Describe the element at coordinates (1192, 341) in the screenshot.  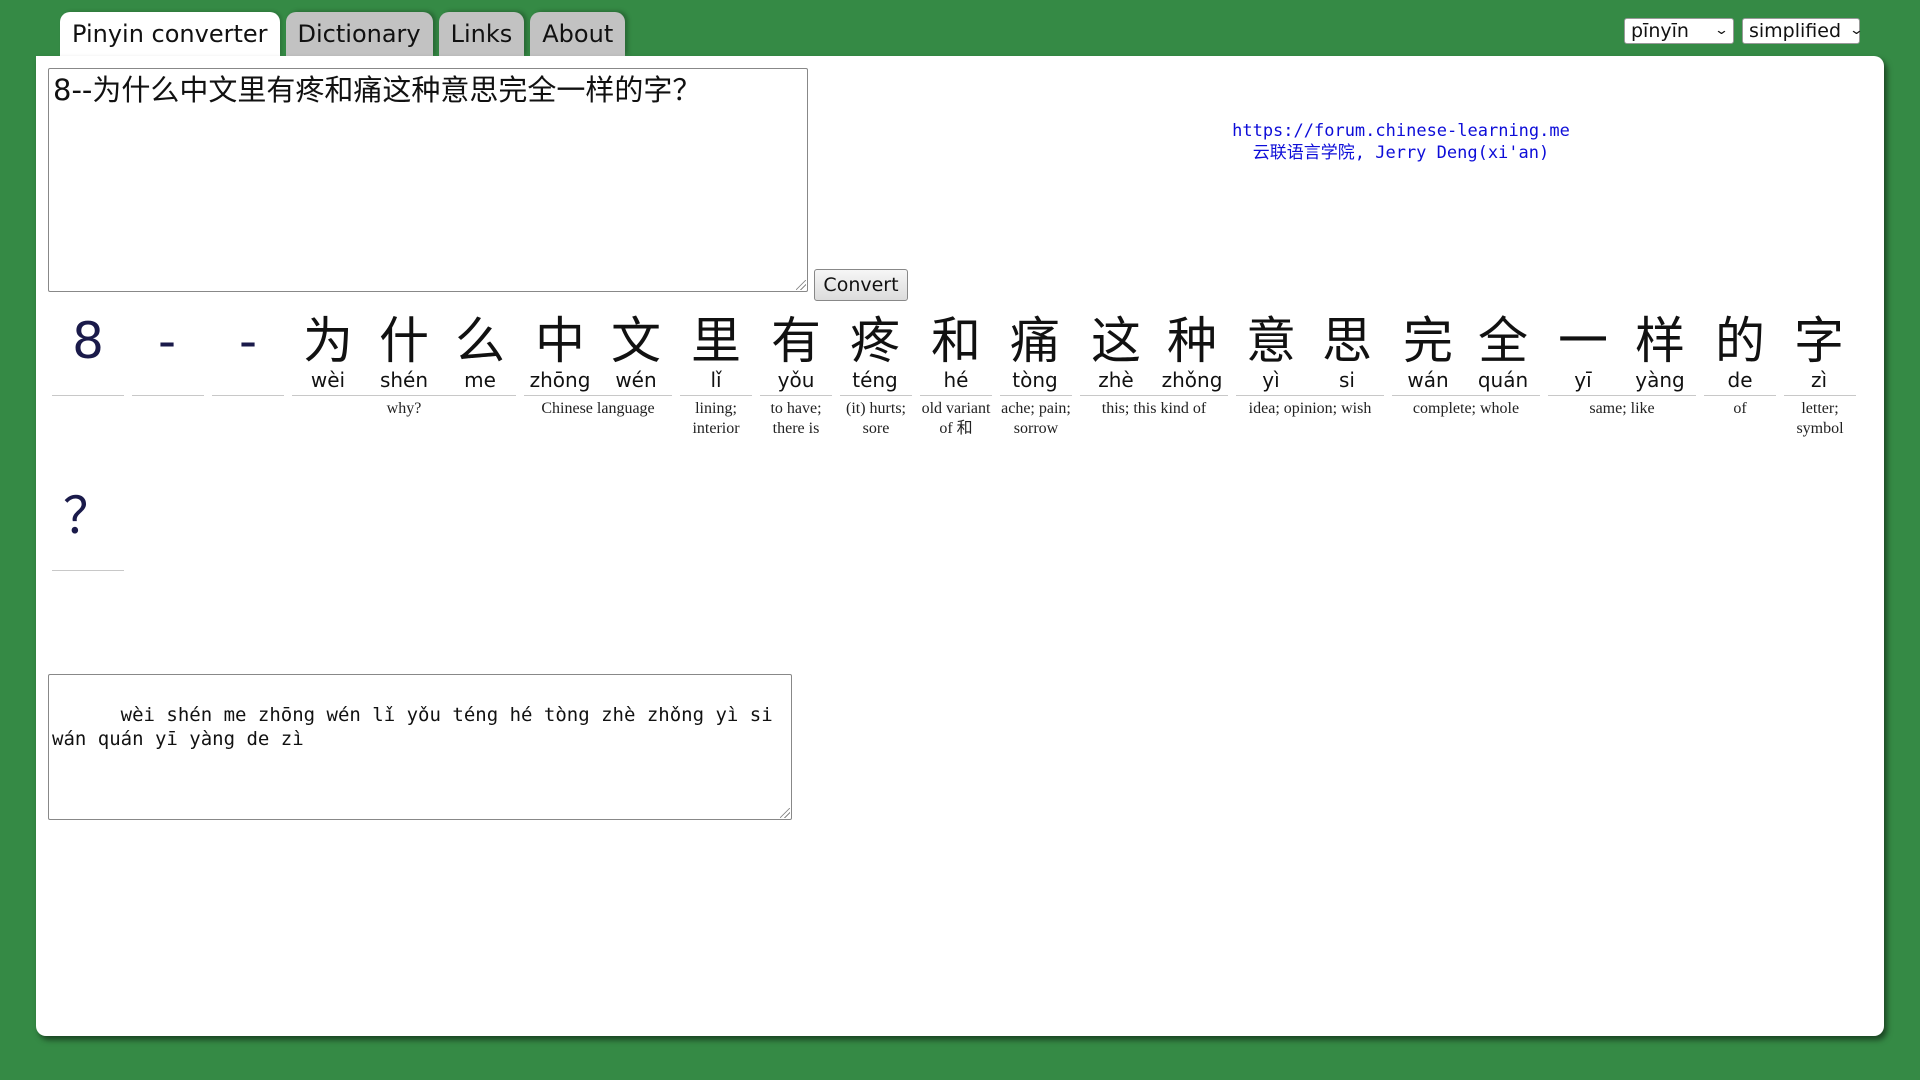
I see `hanzi-char: 种` at that location.